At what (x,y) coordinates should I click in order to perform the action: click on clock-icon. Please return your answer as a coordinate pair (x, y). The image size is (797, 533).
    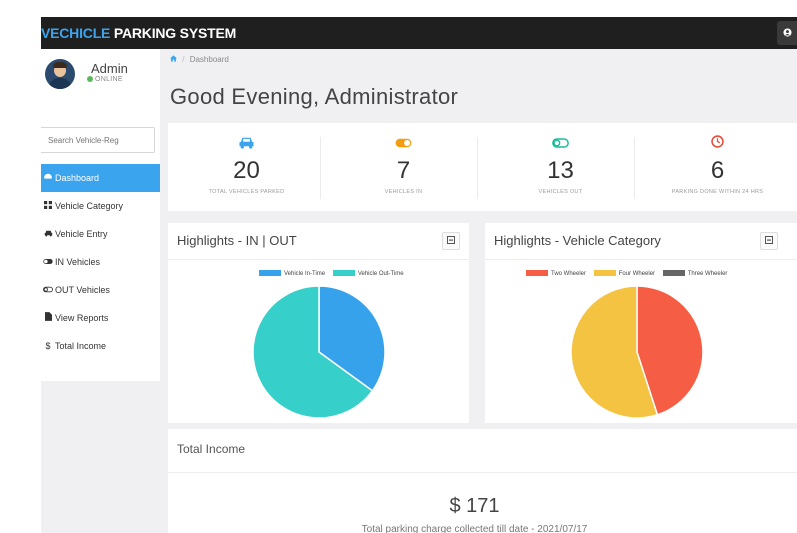
    Looking at the image, I should click on (717, 143).